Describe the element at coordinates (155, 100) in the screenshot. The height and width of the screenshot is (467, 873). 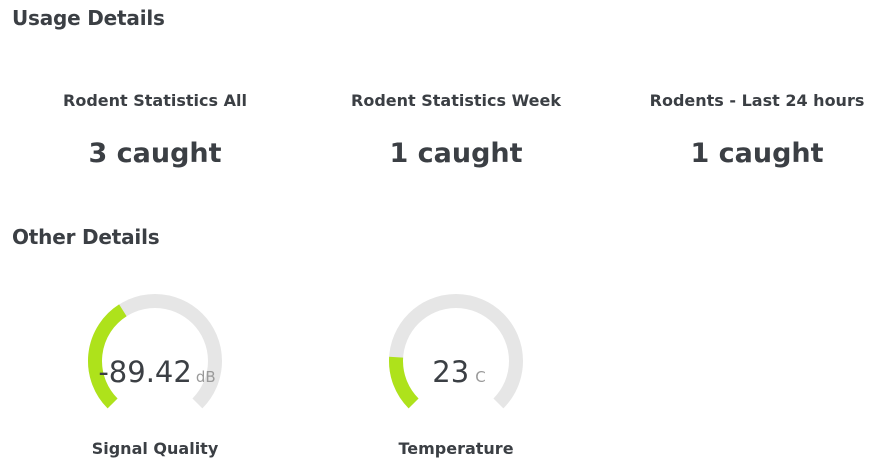
I see `stat-label: Rodent Statistics All` at that location.